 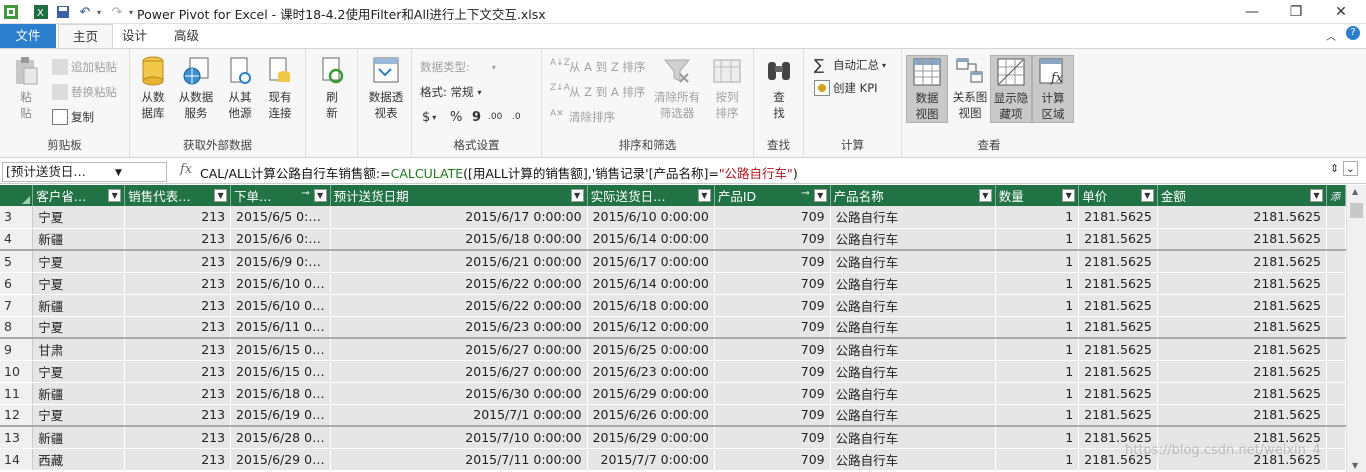 What do you see at coordinates (134, 36) in the screenshot?
I see `tab-design: 设计` at bounding box center [134, 36].